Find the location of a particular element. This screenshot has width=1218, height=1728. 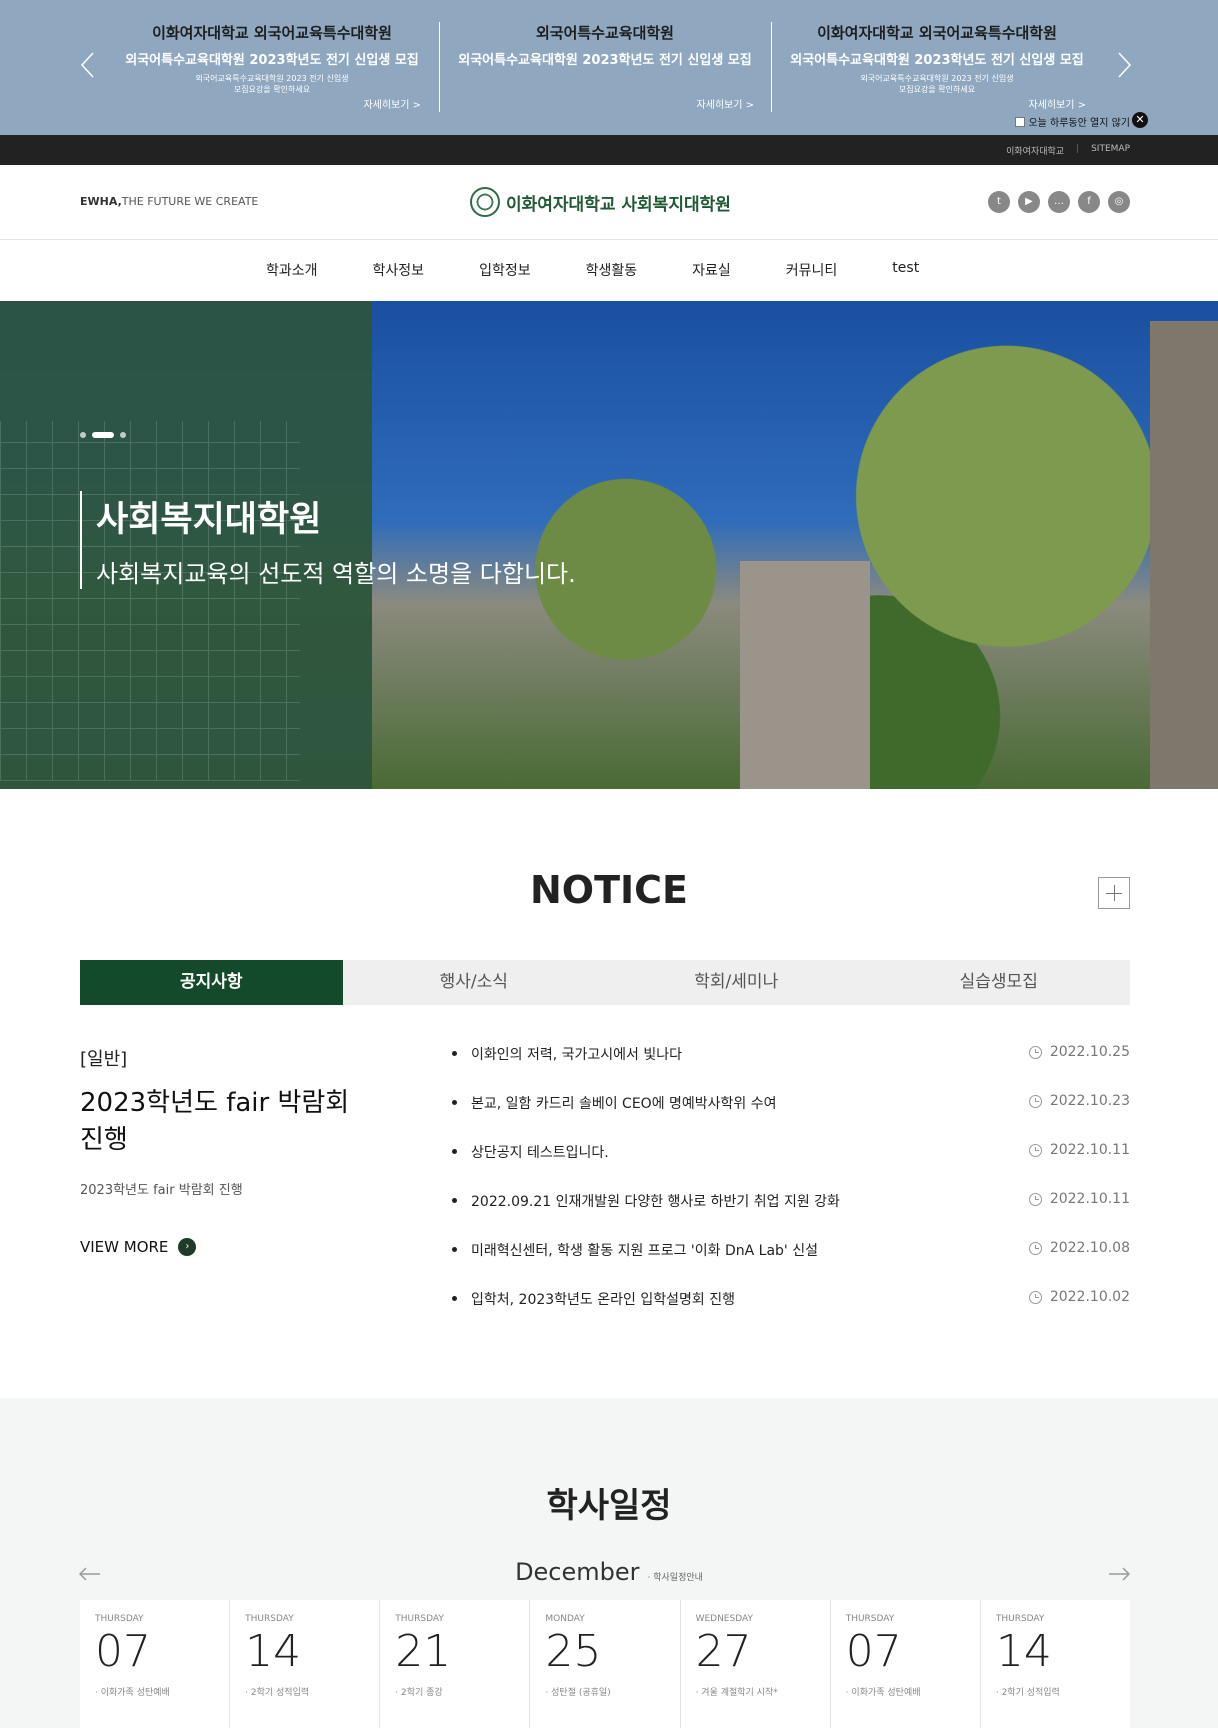

schedule-card: WEDNESDAY 27 · 겨울 계절학기 시작* is located at coordinates (755, 1664).